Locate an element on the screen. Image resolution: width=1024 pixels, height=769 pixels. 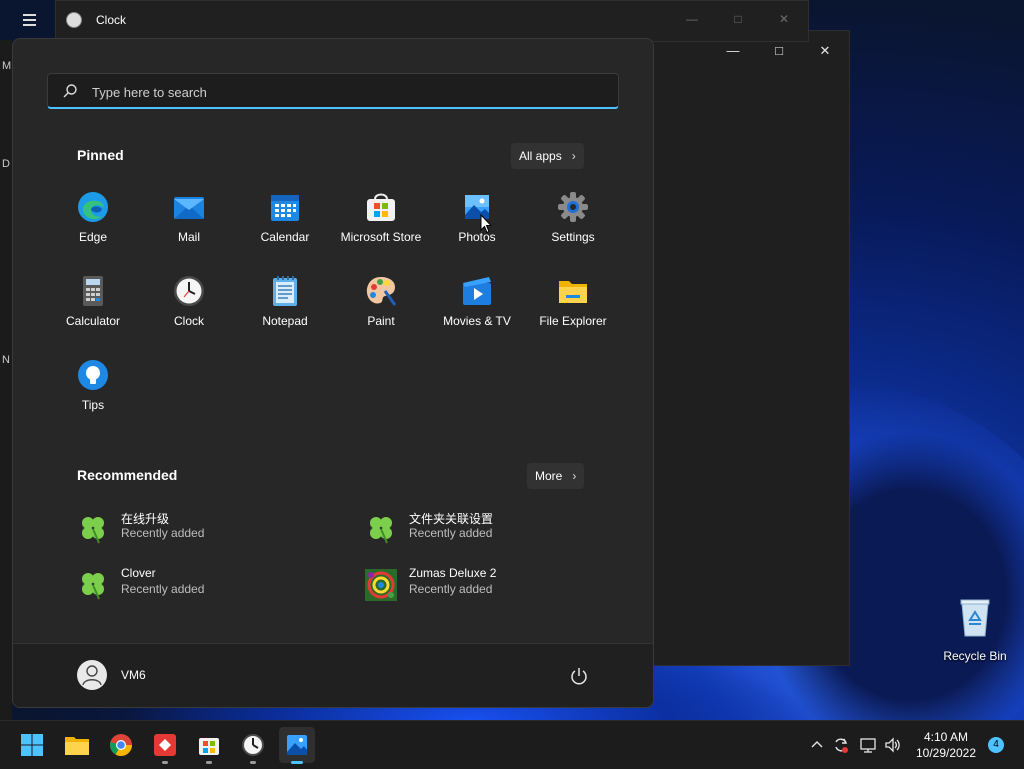
taskbar-date: 10/29/2022 is located at coordinates (946, 753).